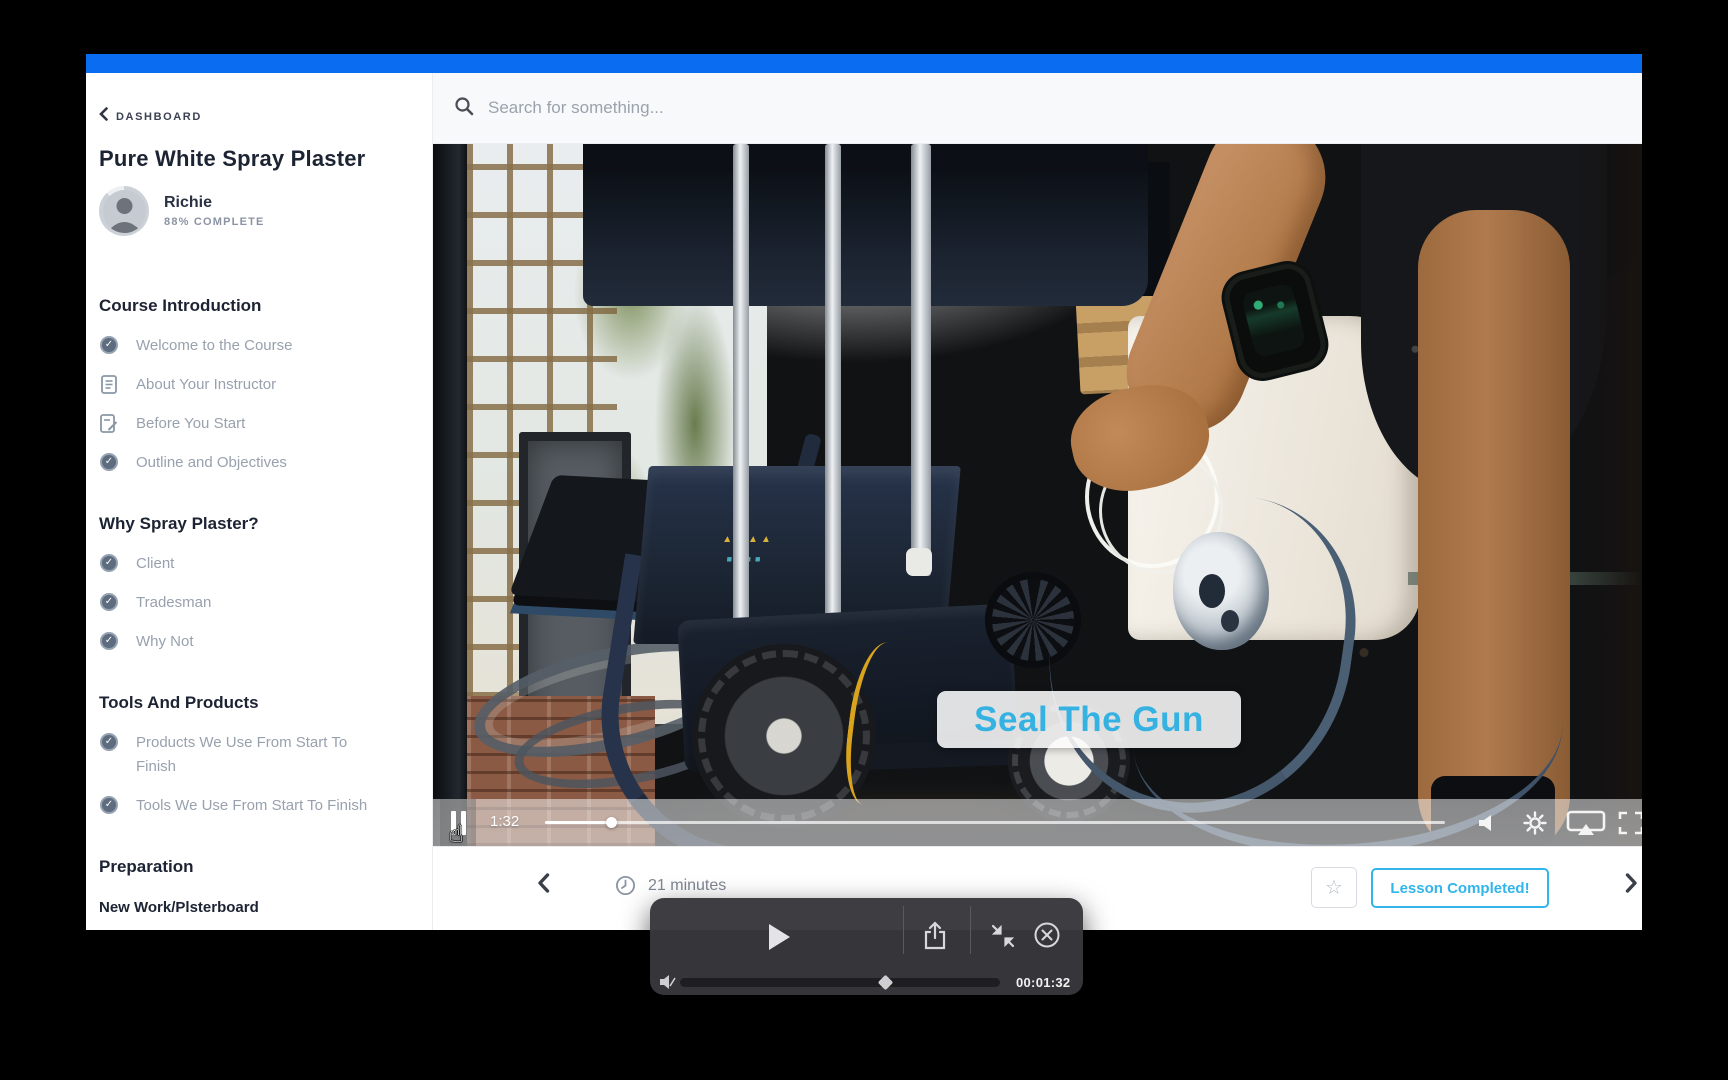 This screenshot has width=1728, height=1080. I want to click on instructor-name: Richie, so click(188, 202).